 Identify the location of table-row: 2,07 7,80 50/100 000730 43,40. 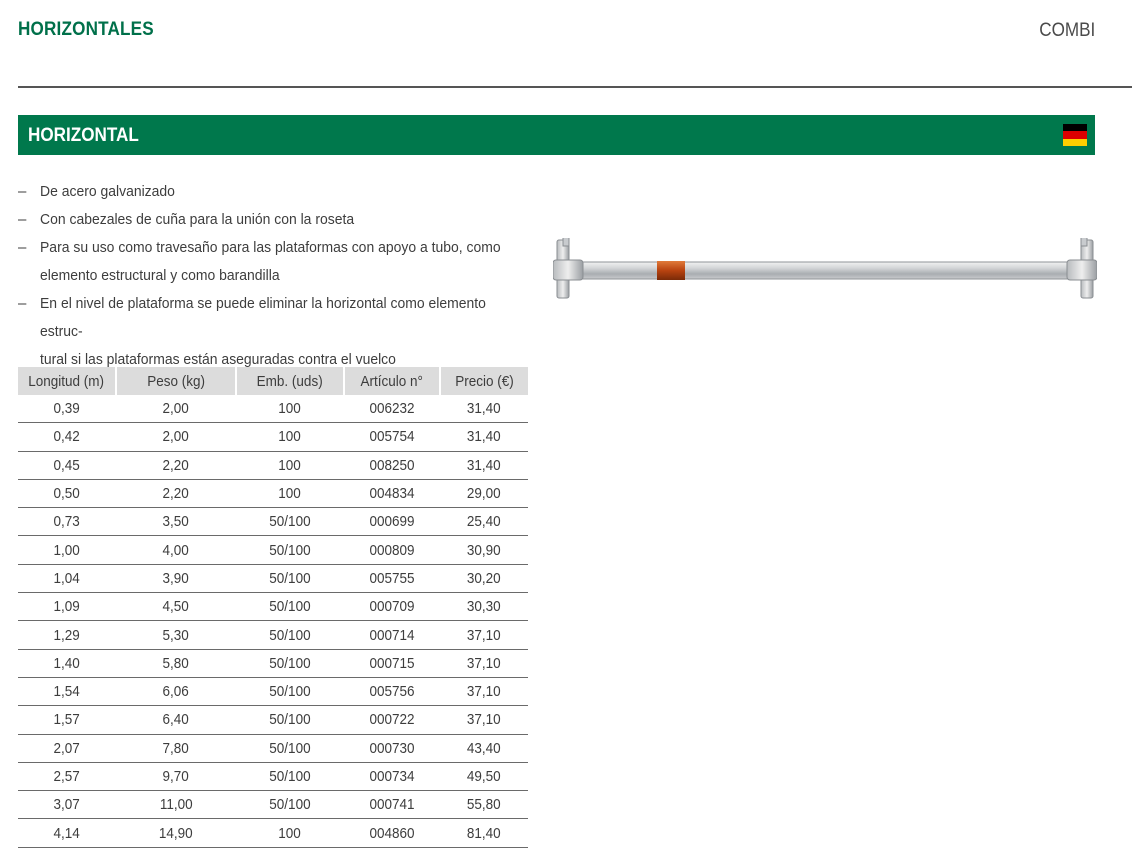
(273, 748).